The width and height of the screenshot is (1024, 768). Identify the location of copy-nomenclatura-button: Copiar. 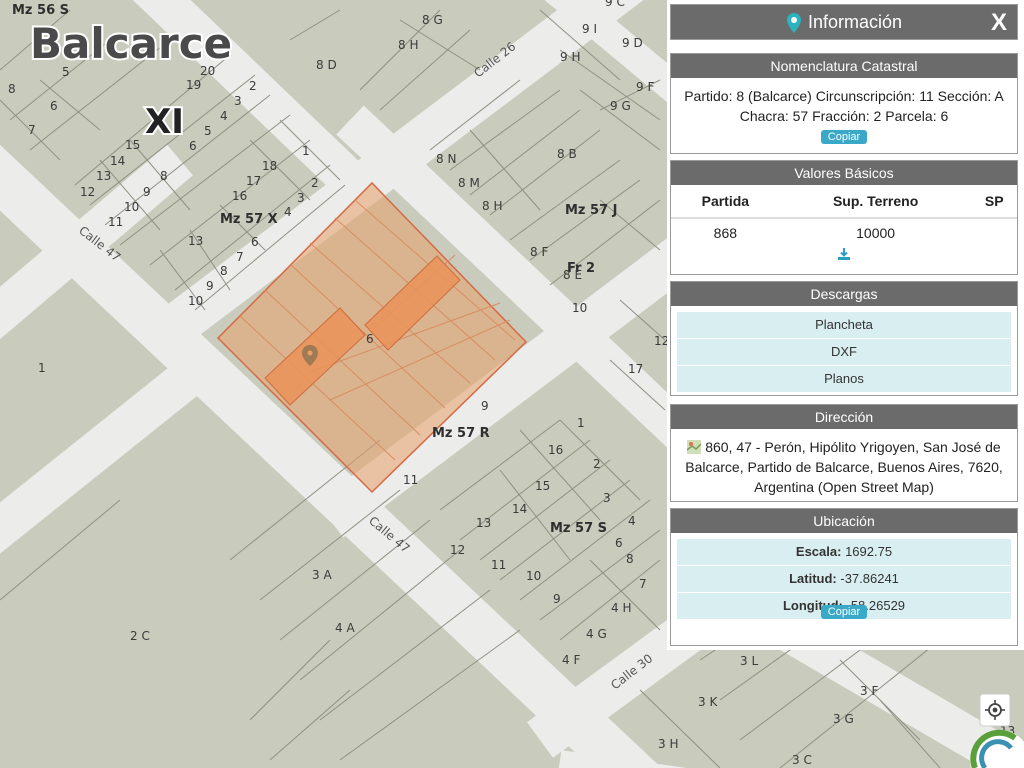
(844, 137).